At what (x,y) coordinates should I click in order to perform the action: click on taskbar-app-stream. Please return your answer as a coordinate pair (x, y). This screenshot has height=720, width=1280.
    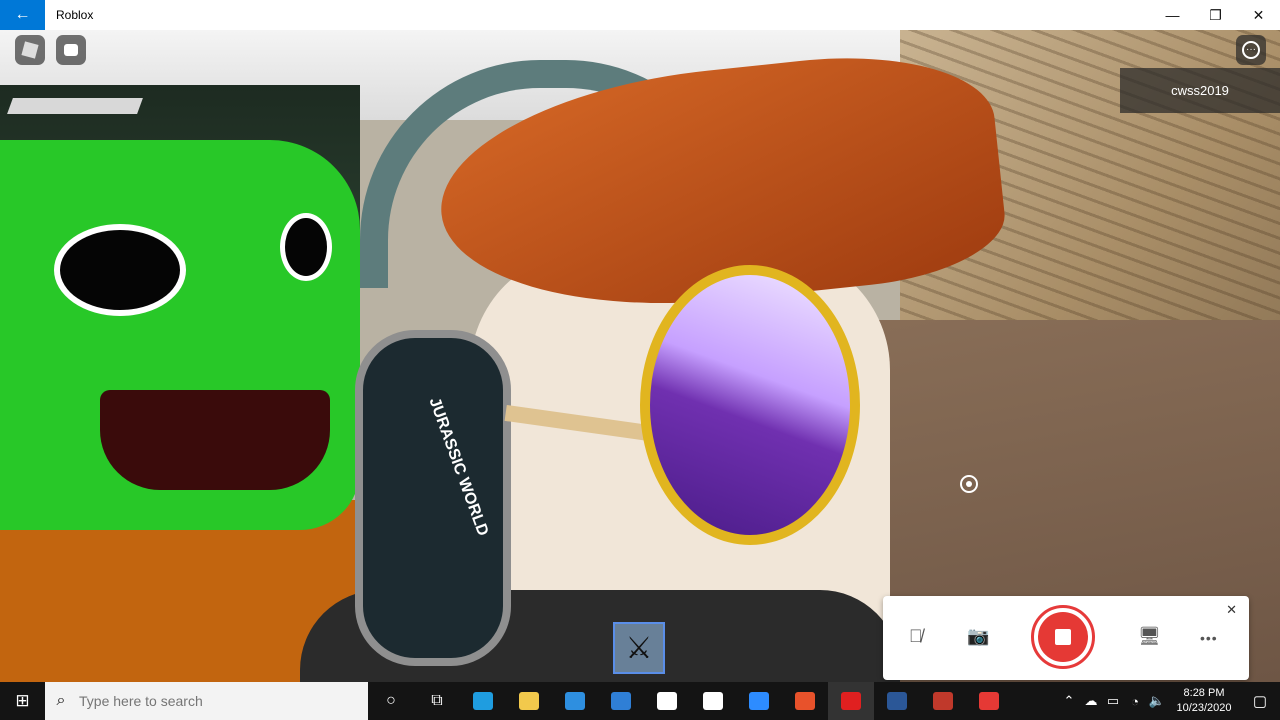
    Looking at the image, I should click on (713, 701).